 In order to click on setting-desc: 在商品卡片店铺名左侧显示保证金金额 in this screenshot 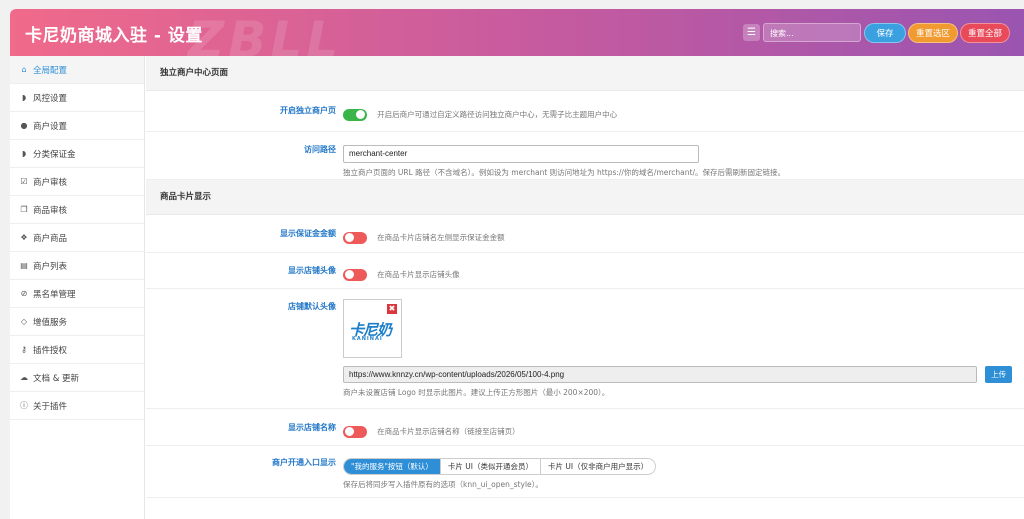, I will do `click(441, 237)`.